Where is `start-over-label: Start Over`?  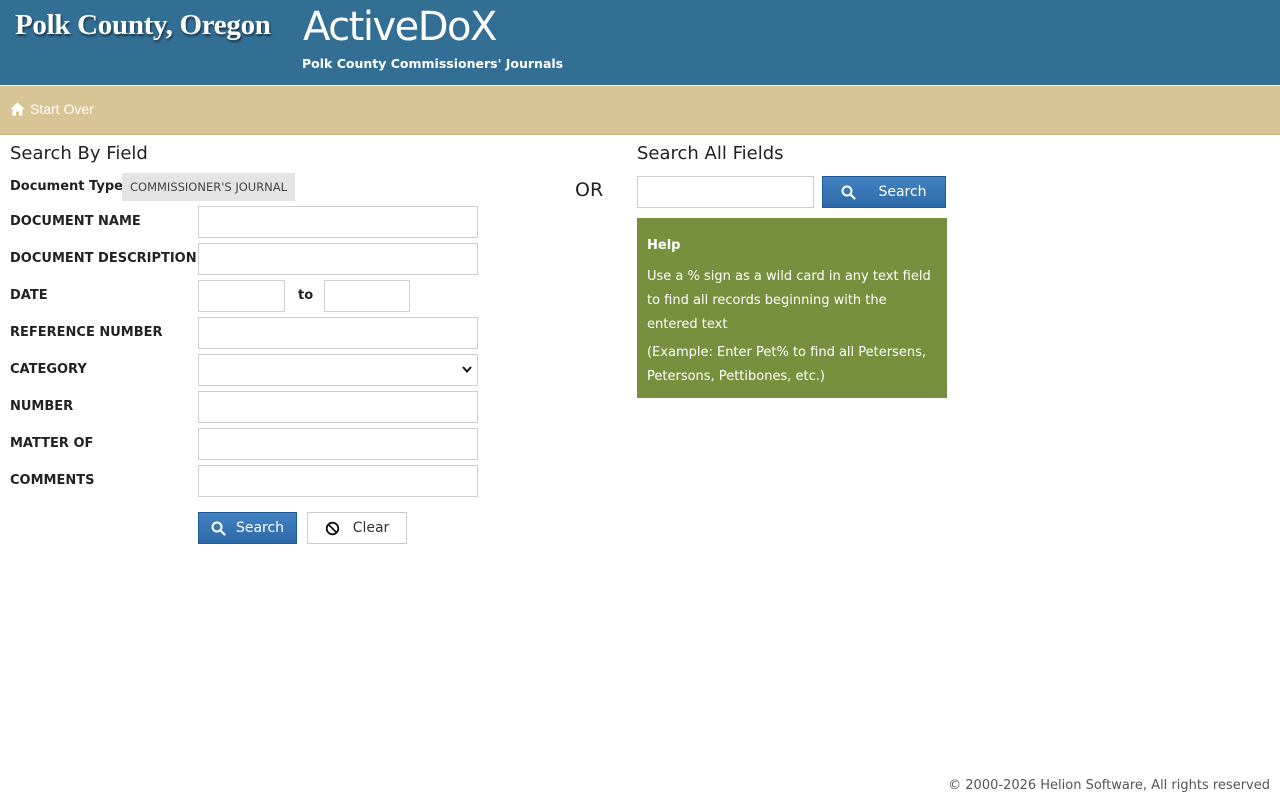 start-over-label: Start Over is located at coordinates (62, 109).